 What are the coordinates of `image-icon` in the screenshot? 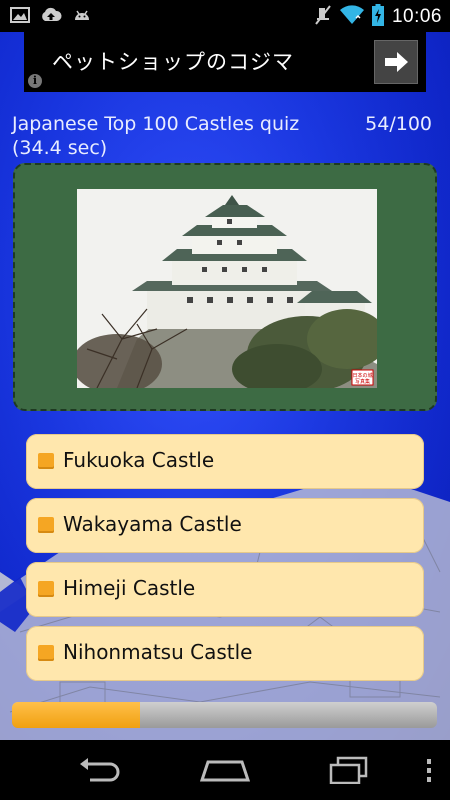 It's located at (20, 17).